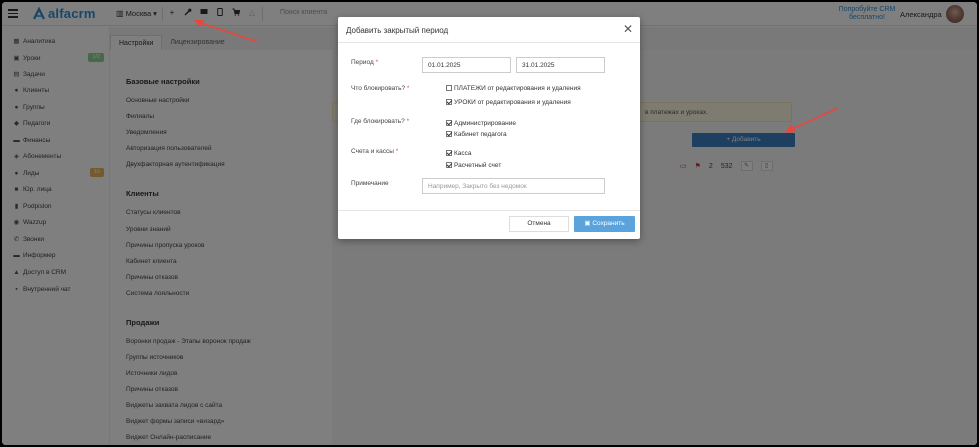  I want to click on accounts-label: Счета и кассы *, so click(375, 151).